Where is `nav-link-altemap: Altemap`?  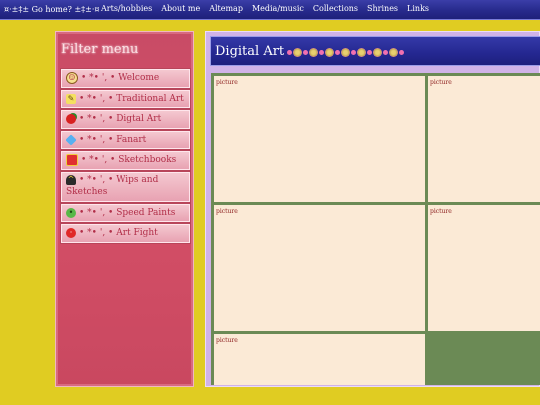 nav-link-altemap: Altemap is located at coordinates (226, 8).